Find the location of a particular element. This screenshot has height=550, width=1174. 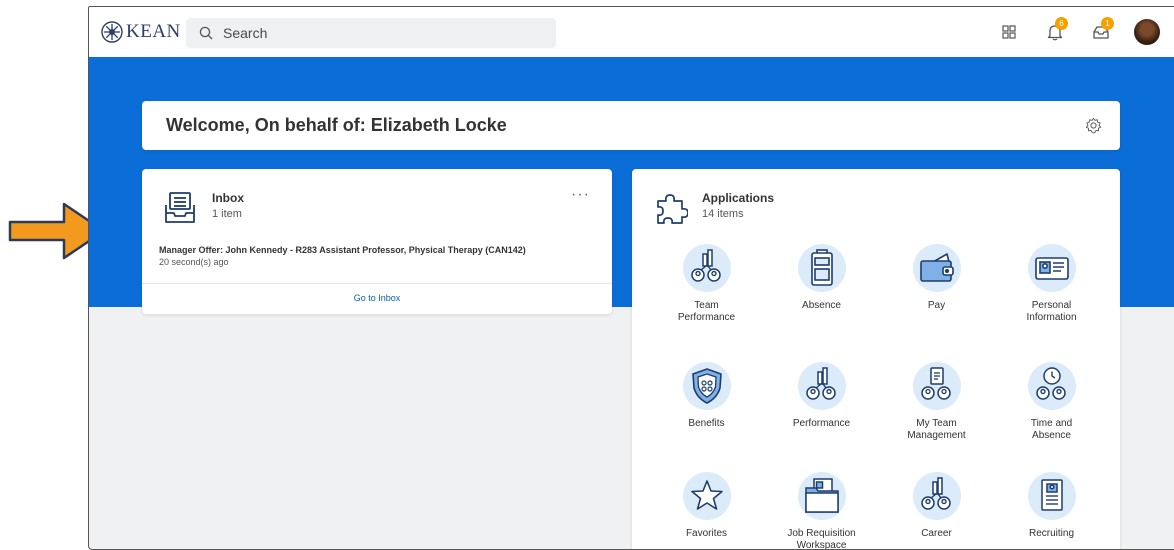

welcome-card: Welcome, On behalf of: Elizabeth Locke is located at coordinates (631, 125).